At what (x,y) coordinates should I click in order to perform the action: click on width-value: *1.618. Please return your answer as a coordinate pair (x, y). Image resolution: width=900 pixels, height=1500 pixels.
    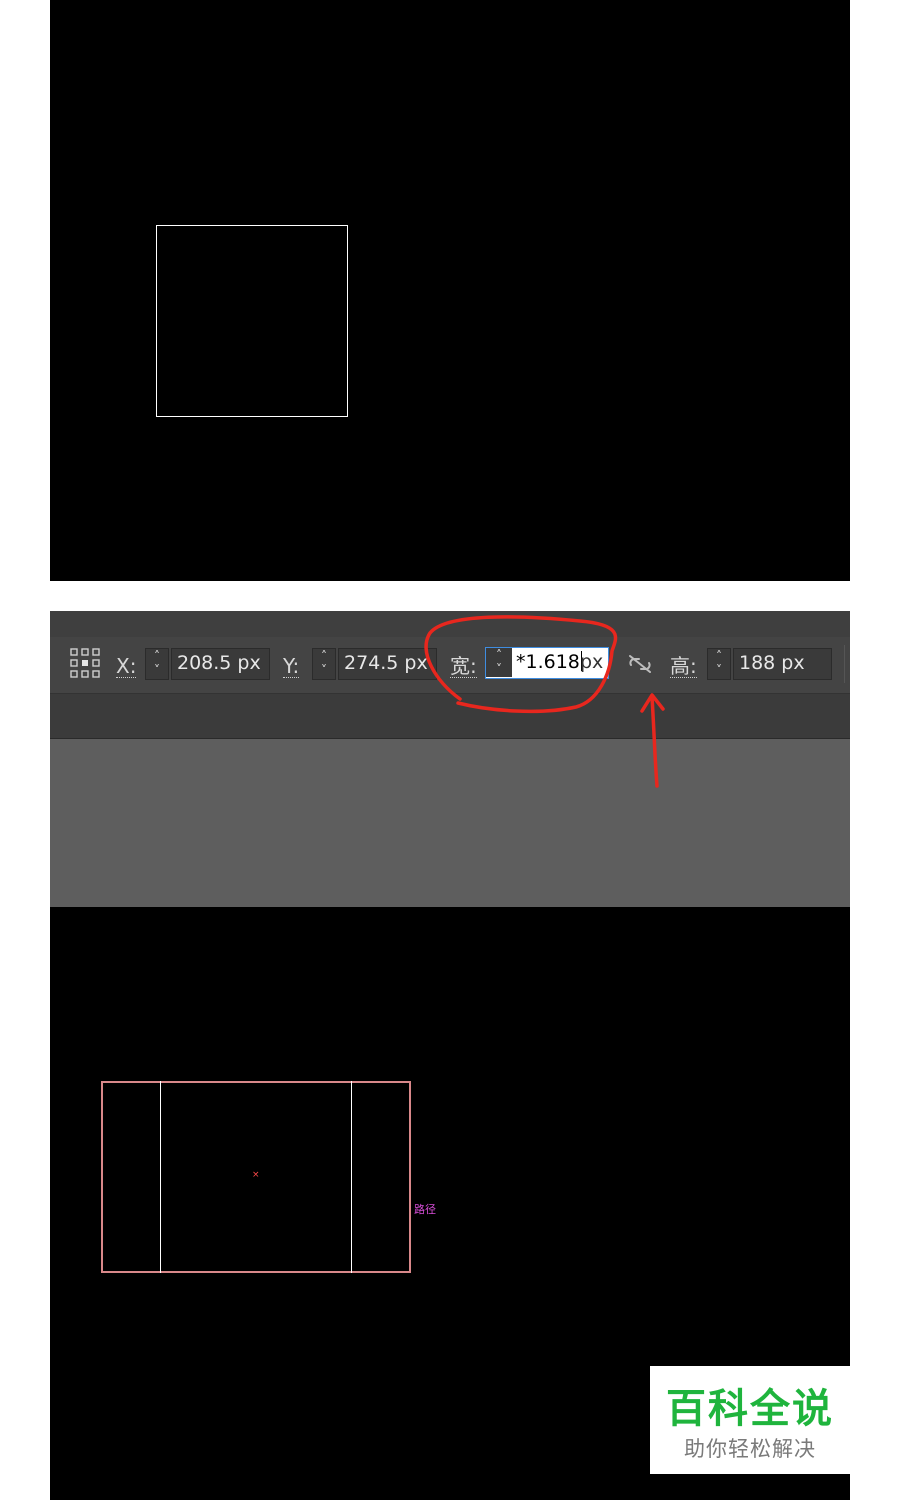
    Looking at the image, I should click on (548, 662).